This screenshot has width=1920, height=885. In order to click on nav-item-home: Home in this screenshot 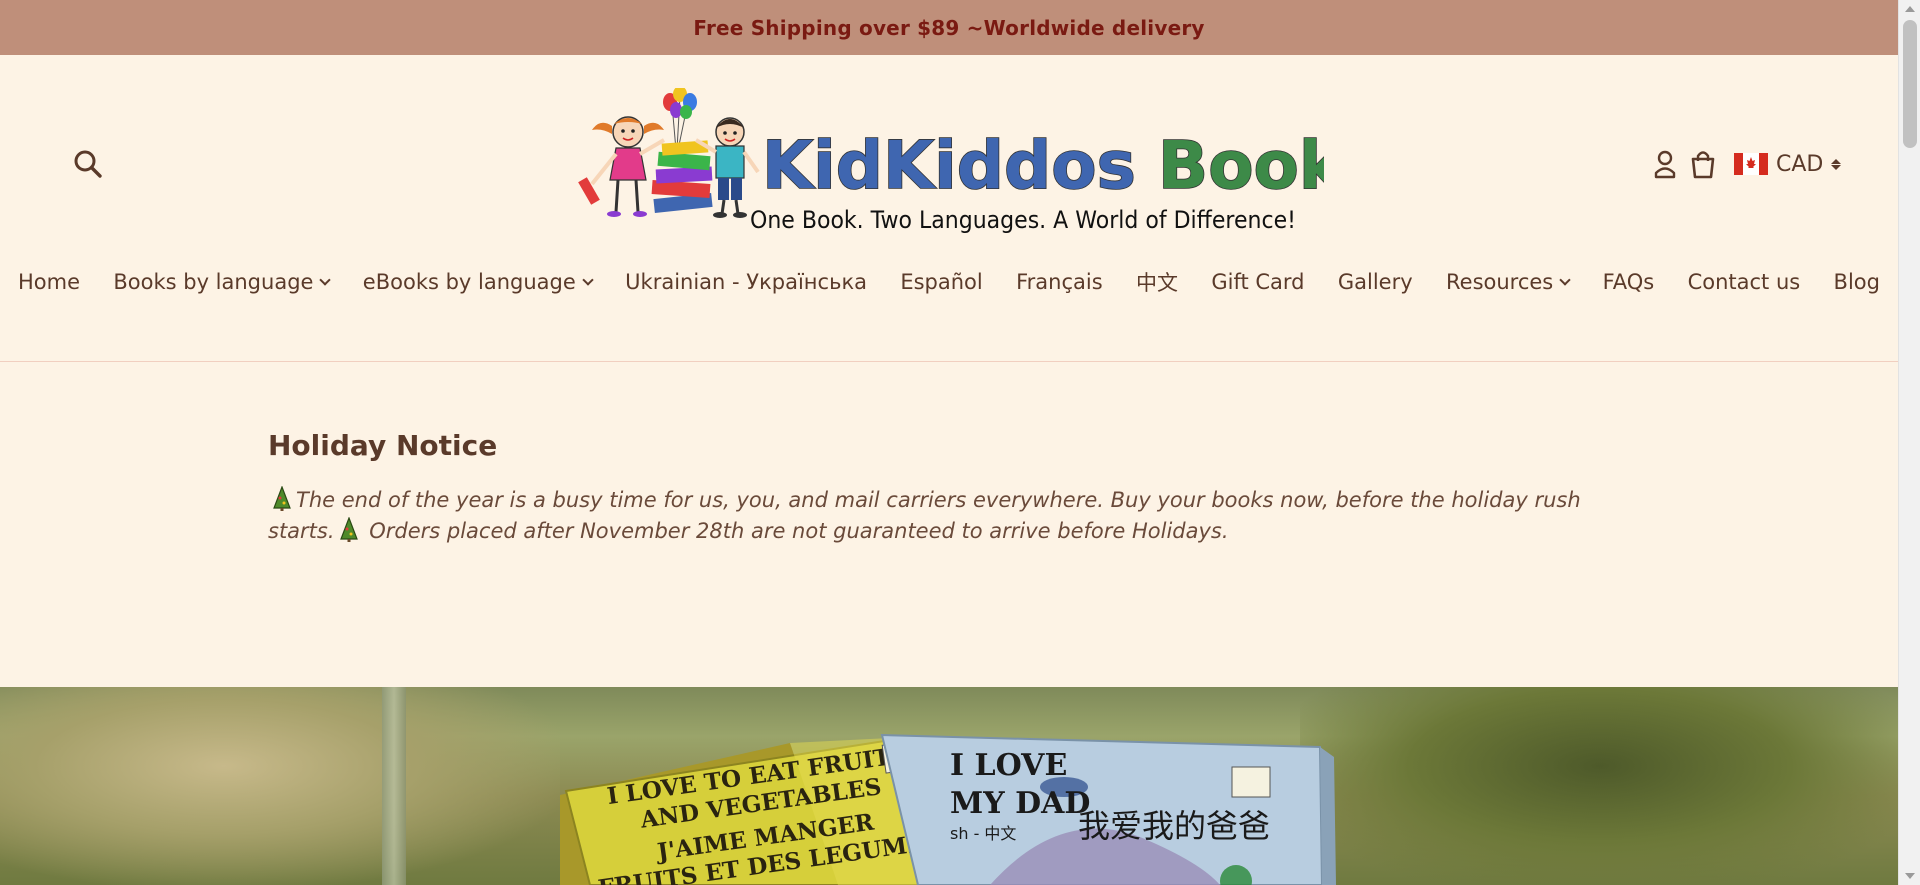, I will do `click(49, 282)`.